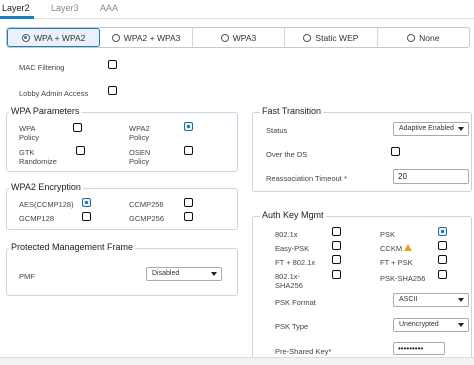  Describe the element at coordinates (37, 218) in the screenshot. I see `gcmp128-label: GCMP128` at that location.